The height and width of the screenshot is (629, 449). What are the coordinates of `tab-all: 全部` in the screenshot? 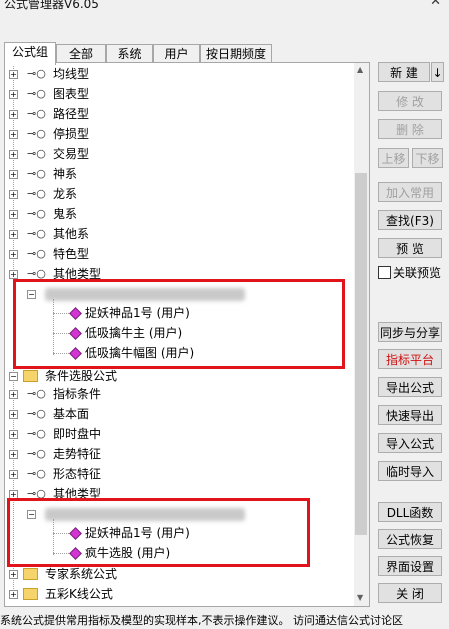 It's located at (81, 54).